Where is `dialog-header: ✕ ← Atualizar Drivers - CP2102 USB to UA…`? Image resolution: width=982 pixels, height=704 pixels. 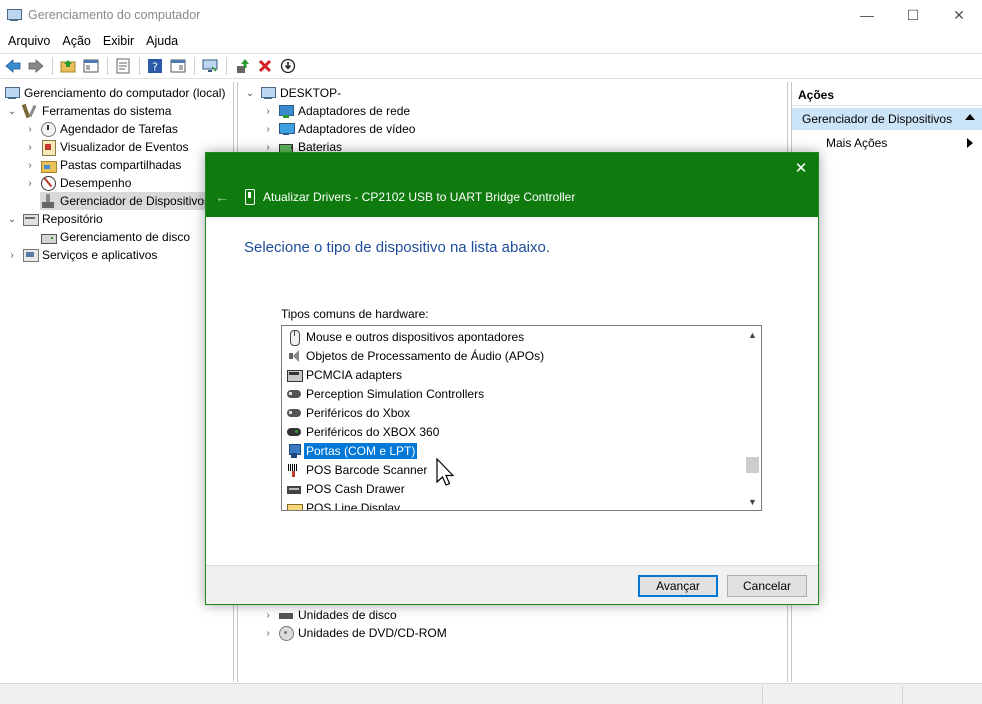
dialog-header: ✕ ← Atualizar Drivers - CP2102 USB to UA… is located at coordinates (512, 185).